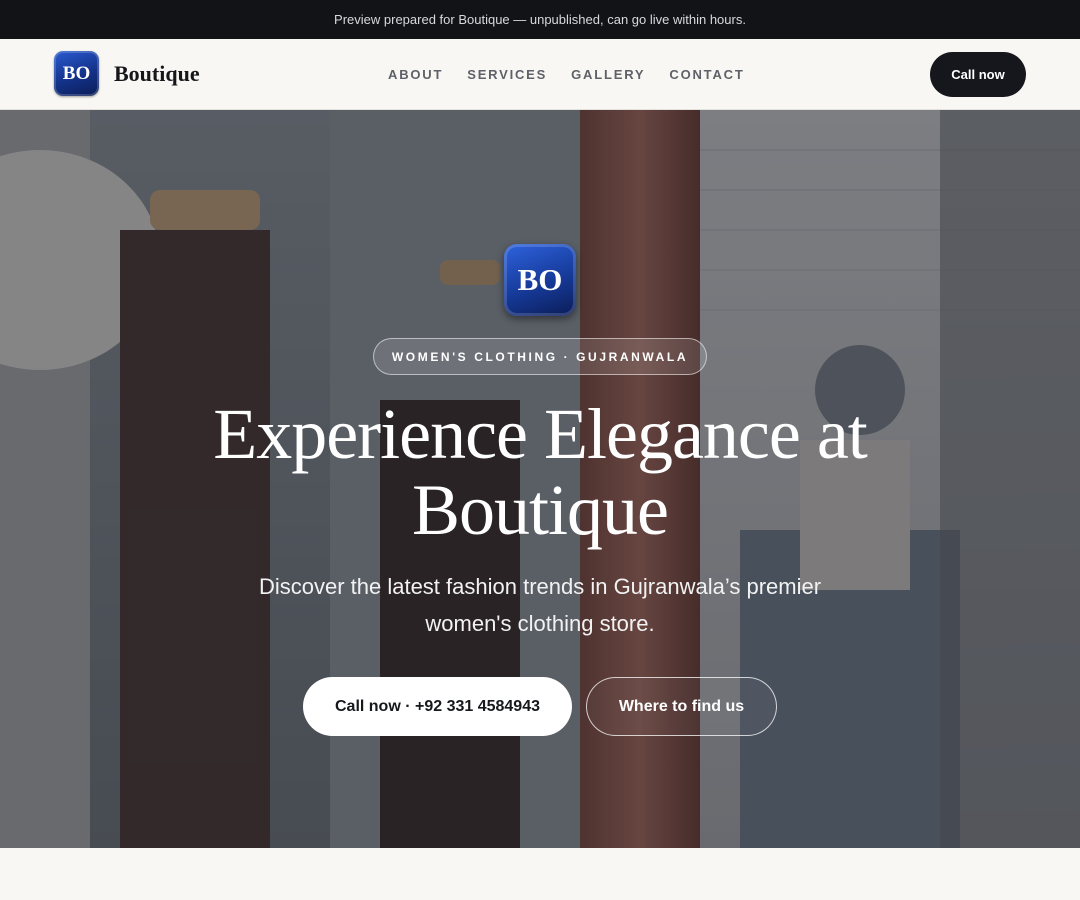 The image size is (1080, 900). Describe the element at coordinates (507, 74) in the screenshot. I see `nav-link-services: SERVICES` at that location.